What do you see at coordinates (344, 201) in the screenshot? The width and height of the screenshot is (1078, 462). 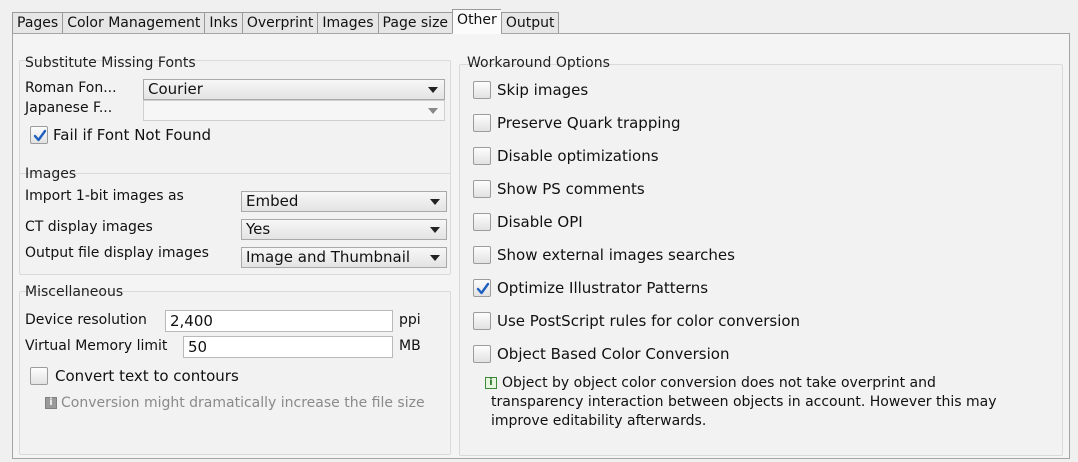 I see `import-1bit-select: Embed` at bounding box center [344, 201].